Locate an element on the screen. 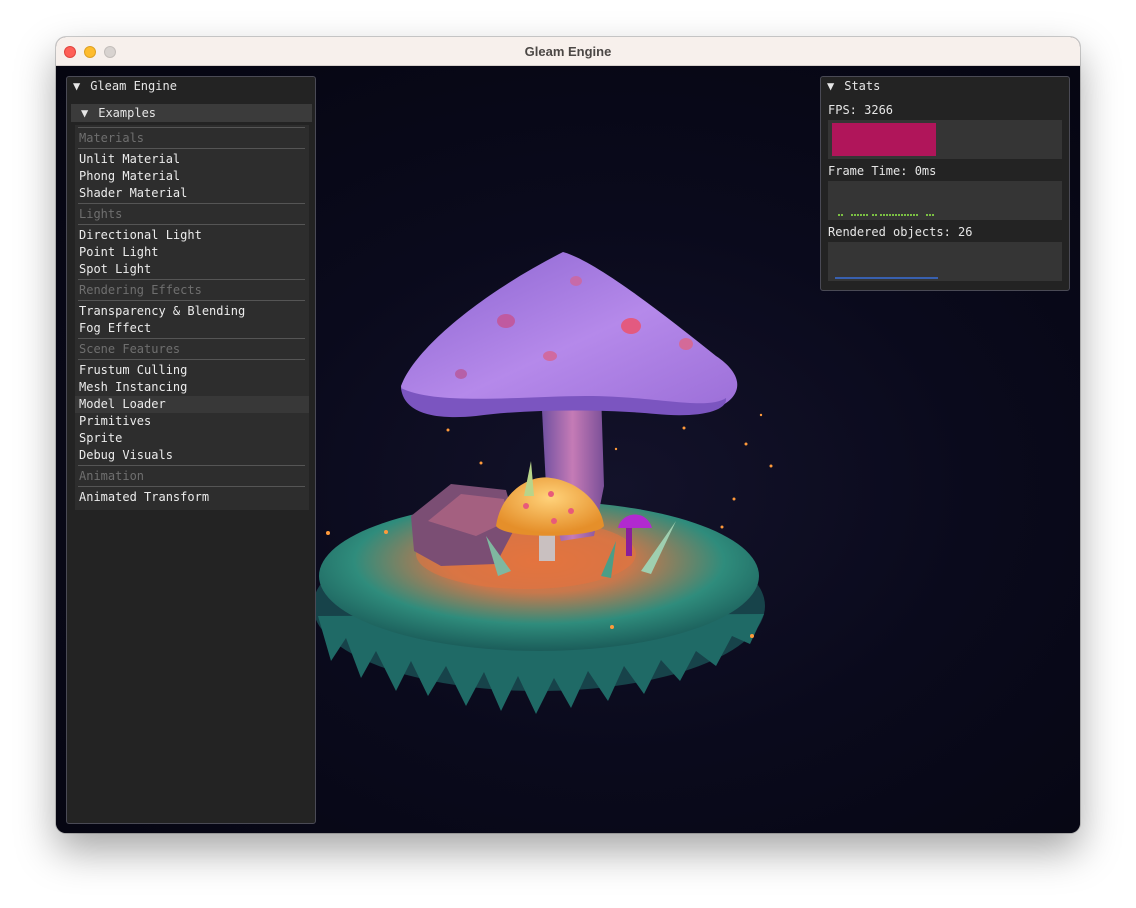 This screenshot has height=908, width=1136. rendered-objects-graph is located at coordinates (886, 278).